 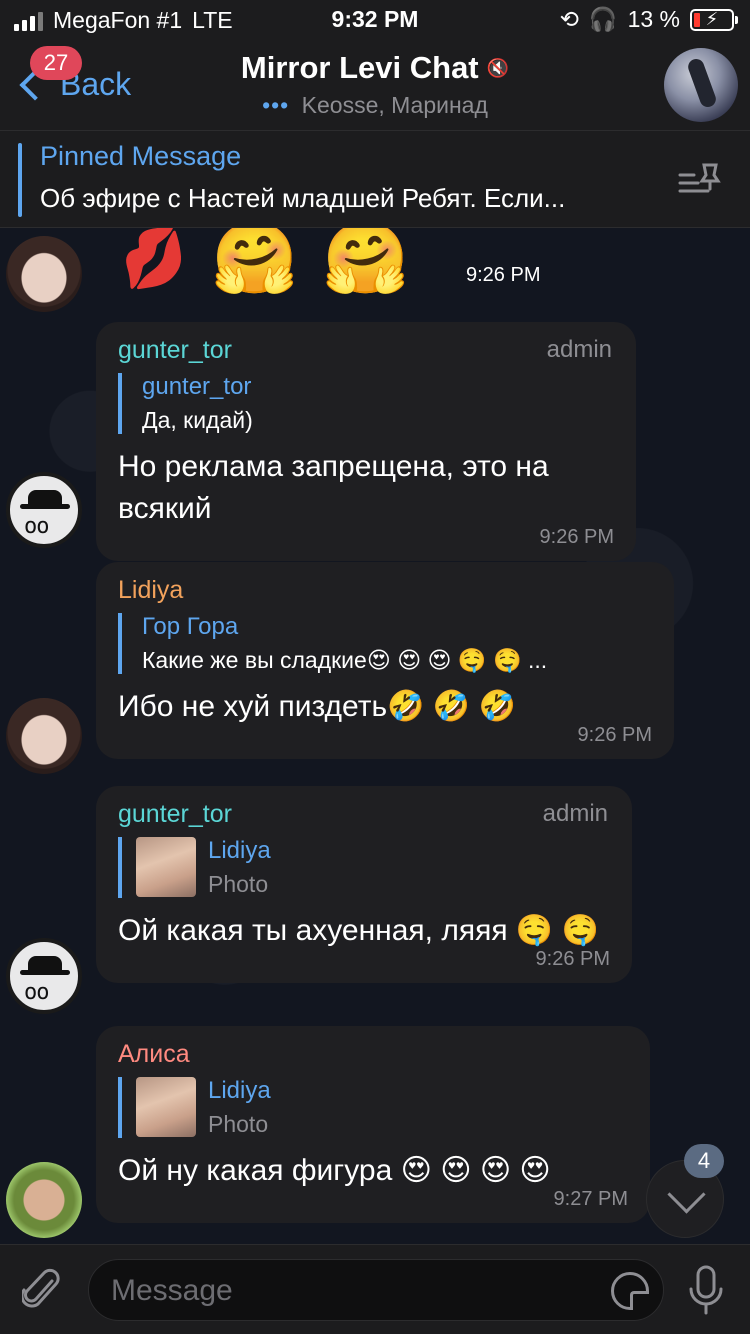 What do you see at coordinates (141, 156) in the screenshot?
I see `pinned-title: Pinned Message` at bounding box center [141, 156].